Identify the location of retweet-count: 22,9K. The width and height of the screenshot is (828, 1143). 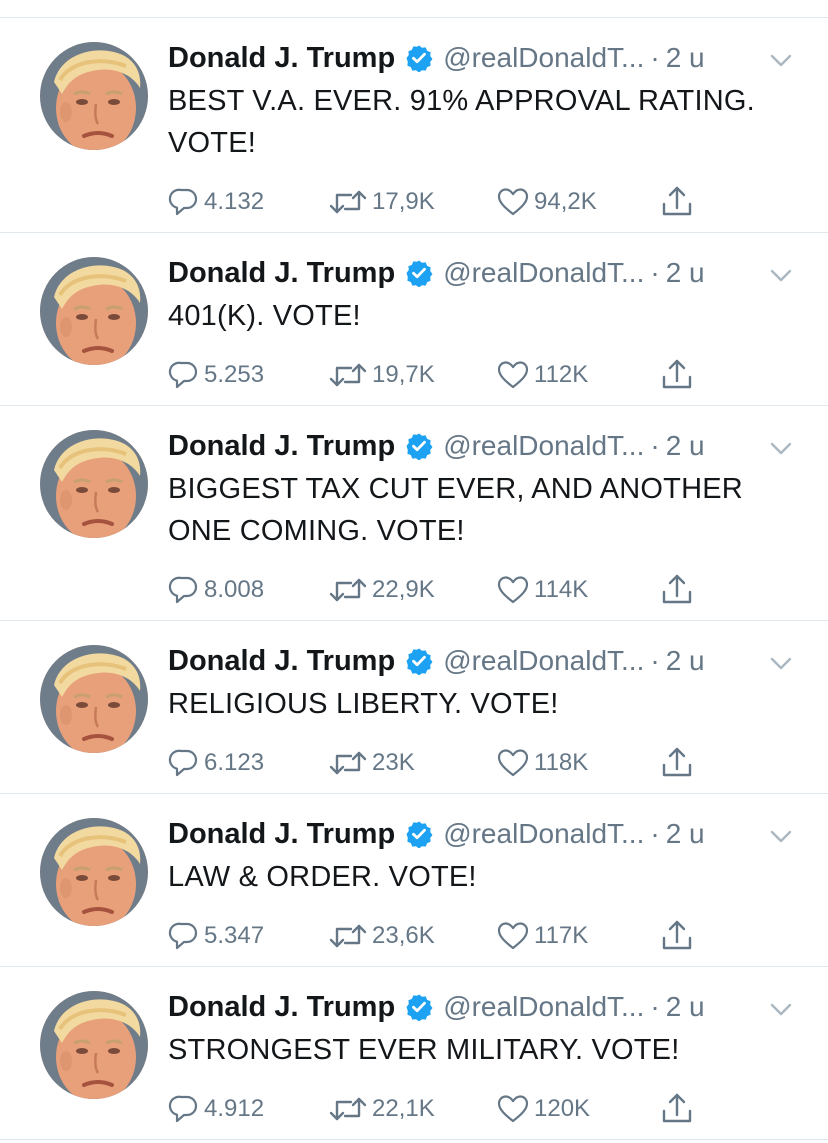
(403, 589).